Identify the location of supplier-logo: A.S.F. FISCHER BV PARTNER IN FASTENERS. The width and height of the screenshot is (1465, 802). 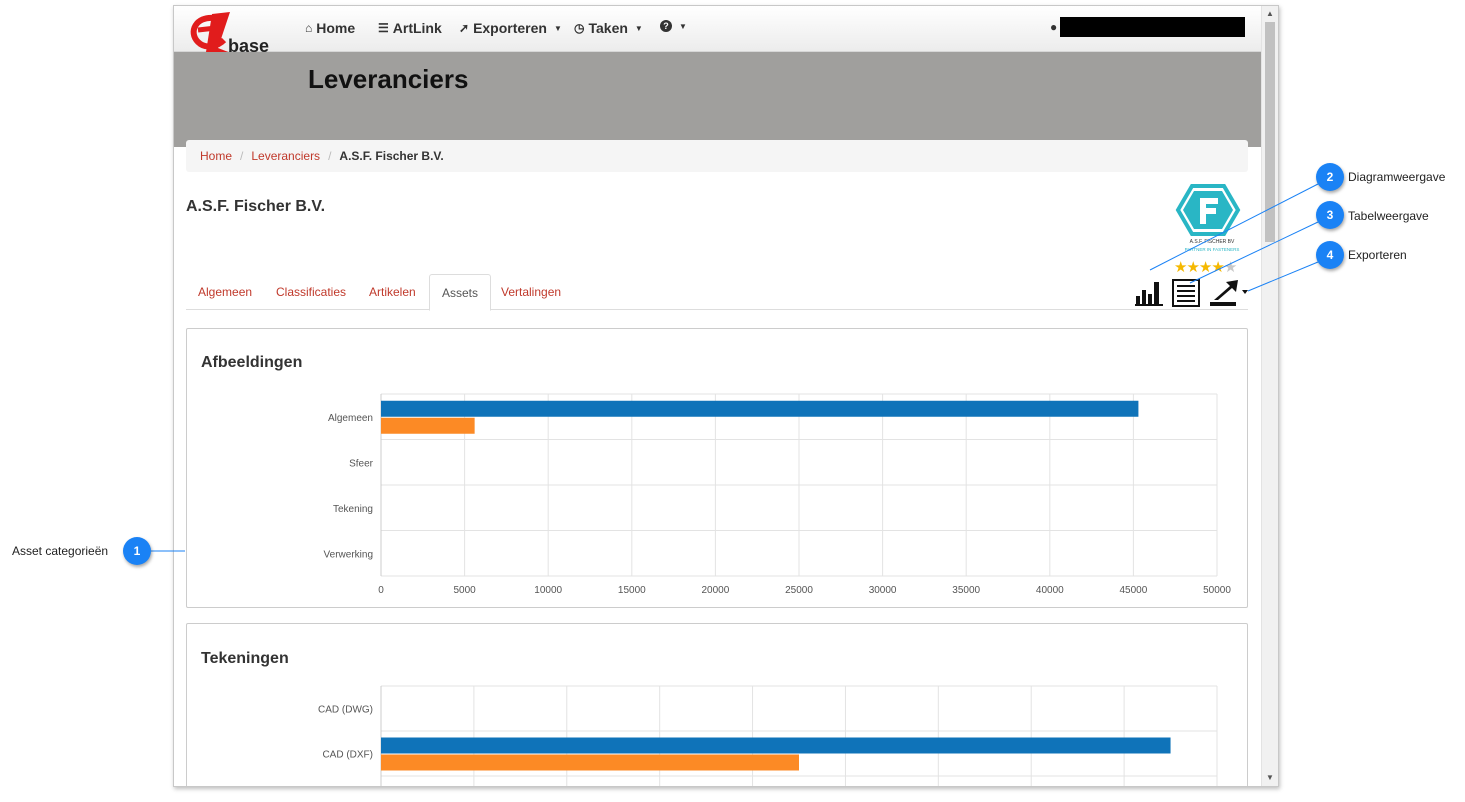
(1208, 218).